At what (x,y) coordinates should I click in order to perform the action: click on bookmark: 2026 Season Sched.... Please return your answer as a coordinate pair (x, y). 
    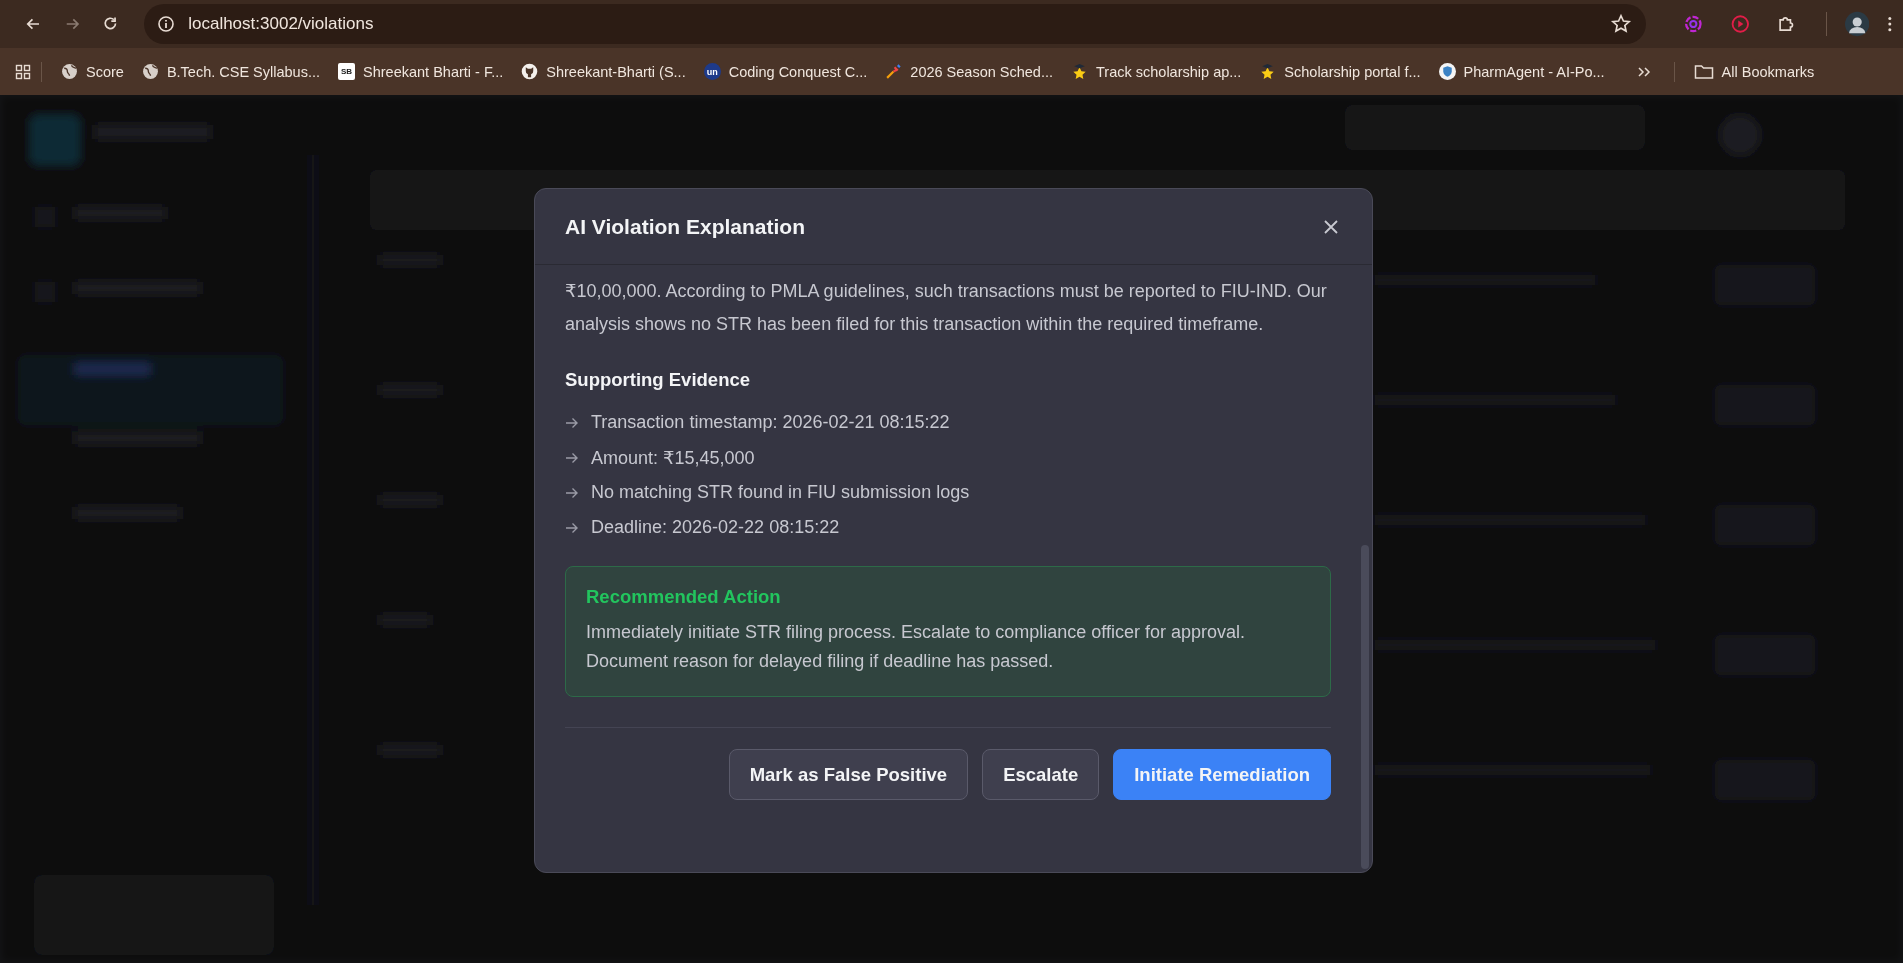
    Looking at the image, I should click on (969, 71).